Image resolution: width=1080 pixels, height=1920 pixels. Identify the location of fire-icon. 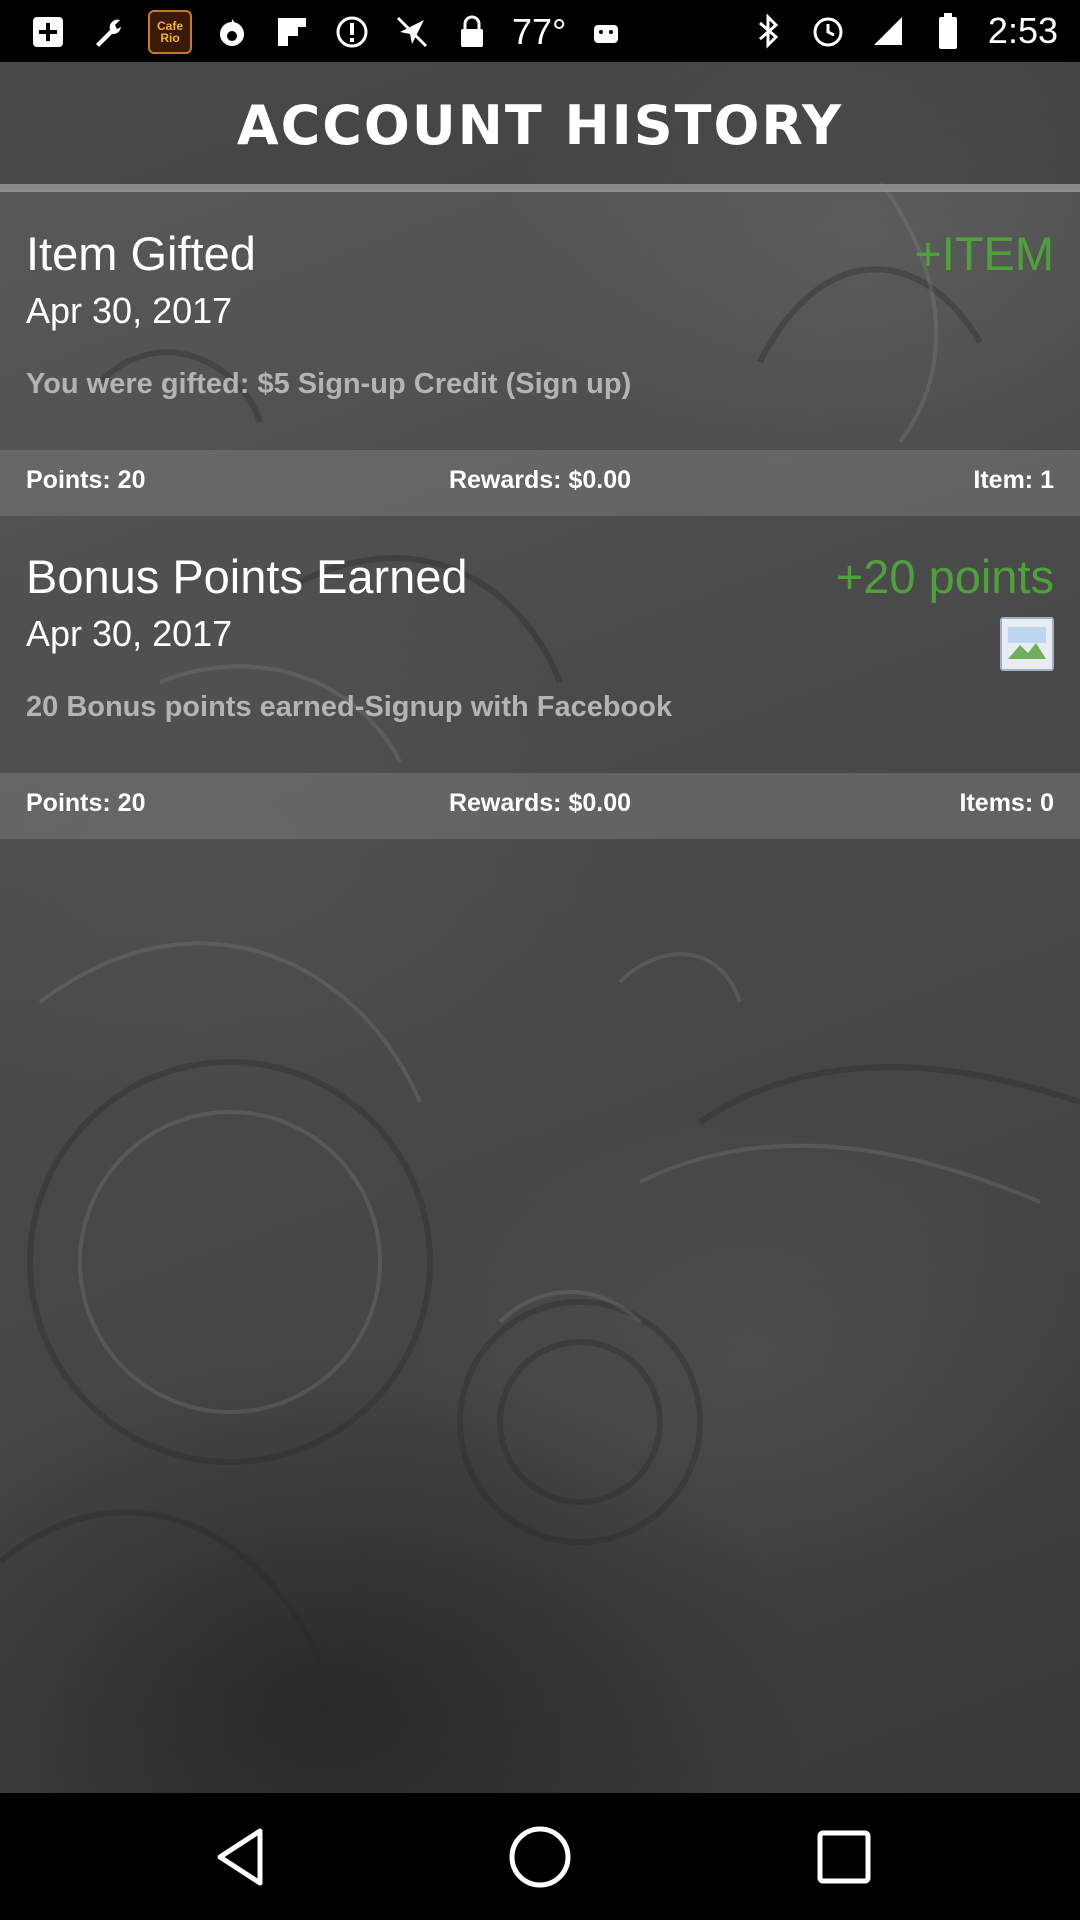
(232, 32).